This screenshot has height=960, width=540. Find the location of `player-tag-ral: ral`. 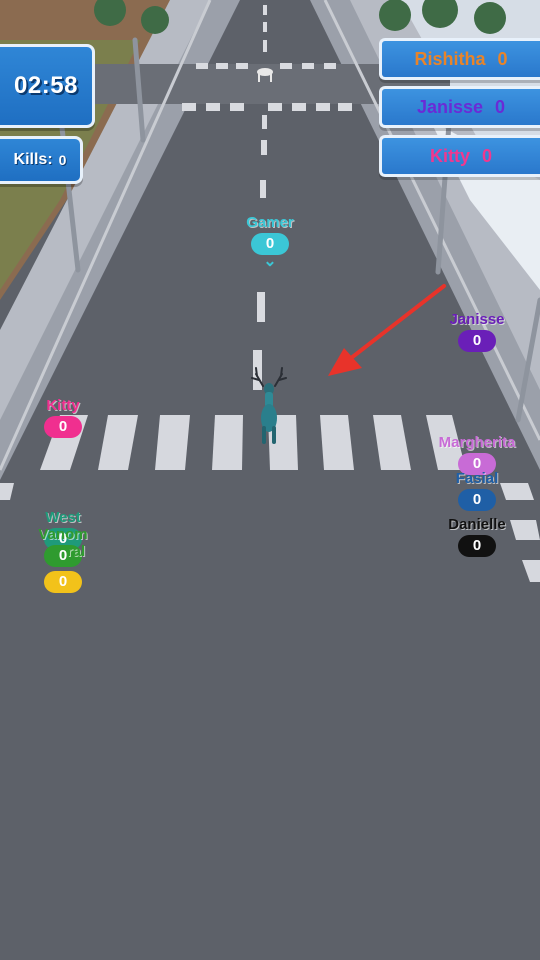

player-tag-ral: ral is located at coordinates (76, 551).